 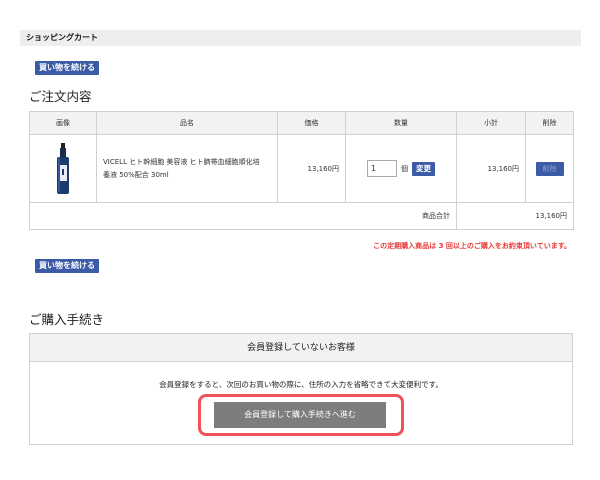 I want to click on delete-button: 削除, so click(x=549, y=168).